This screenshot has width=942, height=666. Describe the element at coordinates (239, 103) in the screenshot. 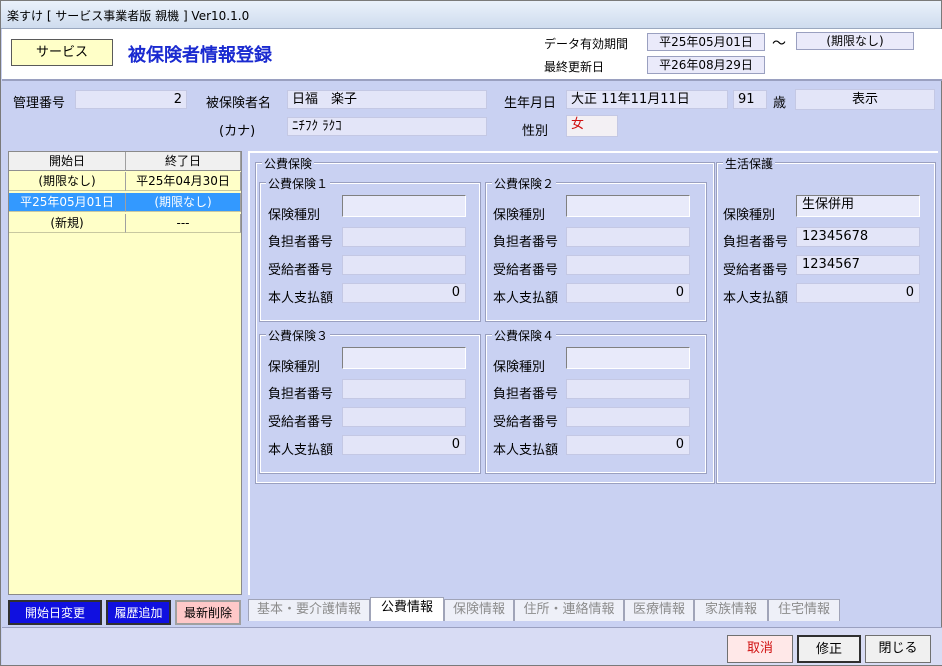

I see `name-label: 被保険者名` at that location.